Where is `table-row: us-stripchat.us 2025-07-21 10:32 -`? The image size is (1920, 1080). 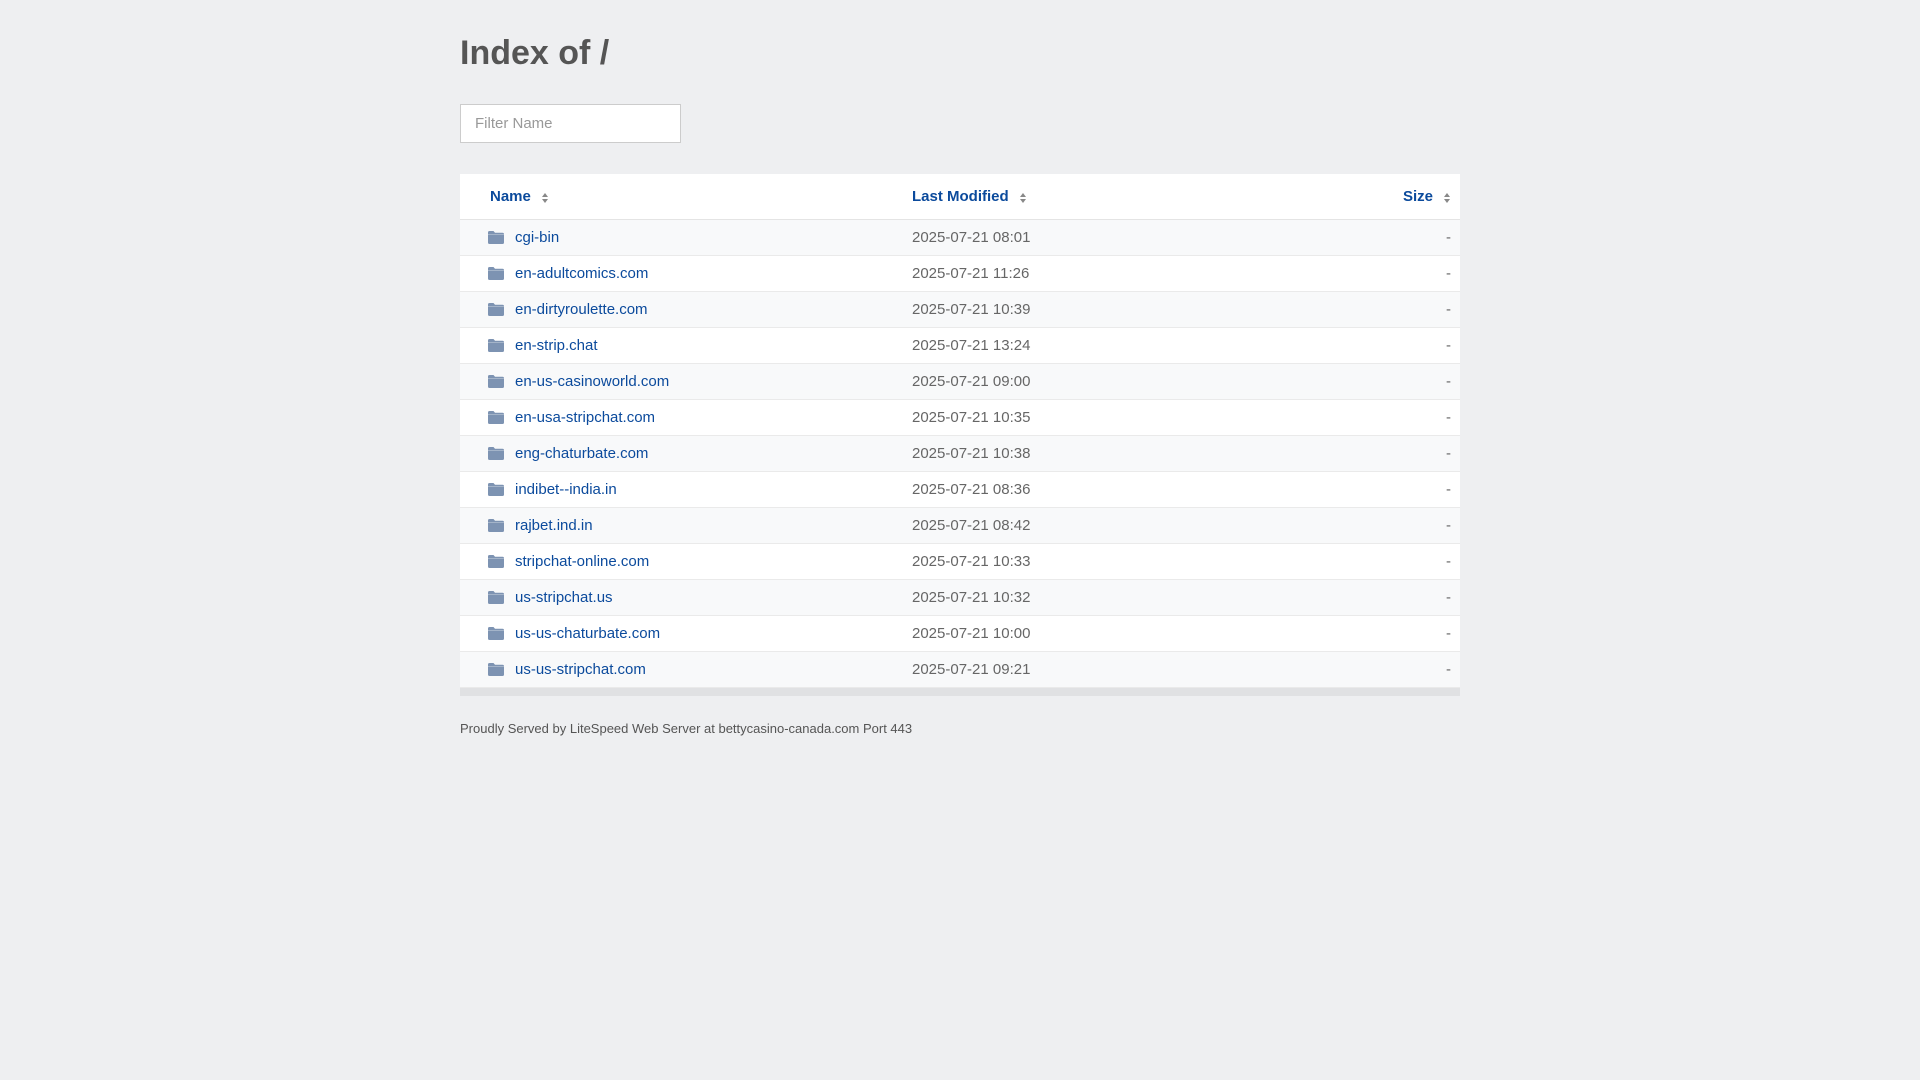 table-row: us-stripchat.us 2025-07-21 10:32 - is located at coordinates (960, 598).